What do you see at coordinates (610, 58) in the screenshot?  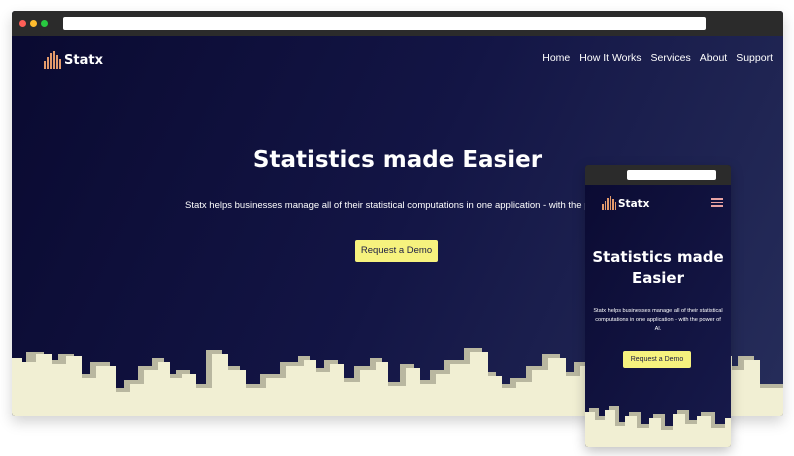 I see `nav-link-how-it-works: How It Works` at bounding box center [610, 58].